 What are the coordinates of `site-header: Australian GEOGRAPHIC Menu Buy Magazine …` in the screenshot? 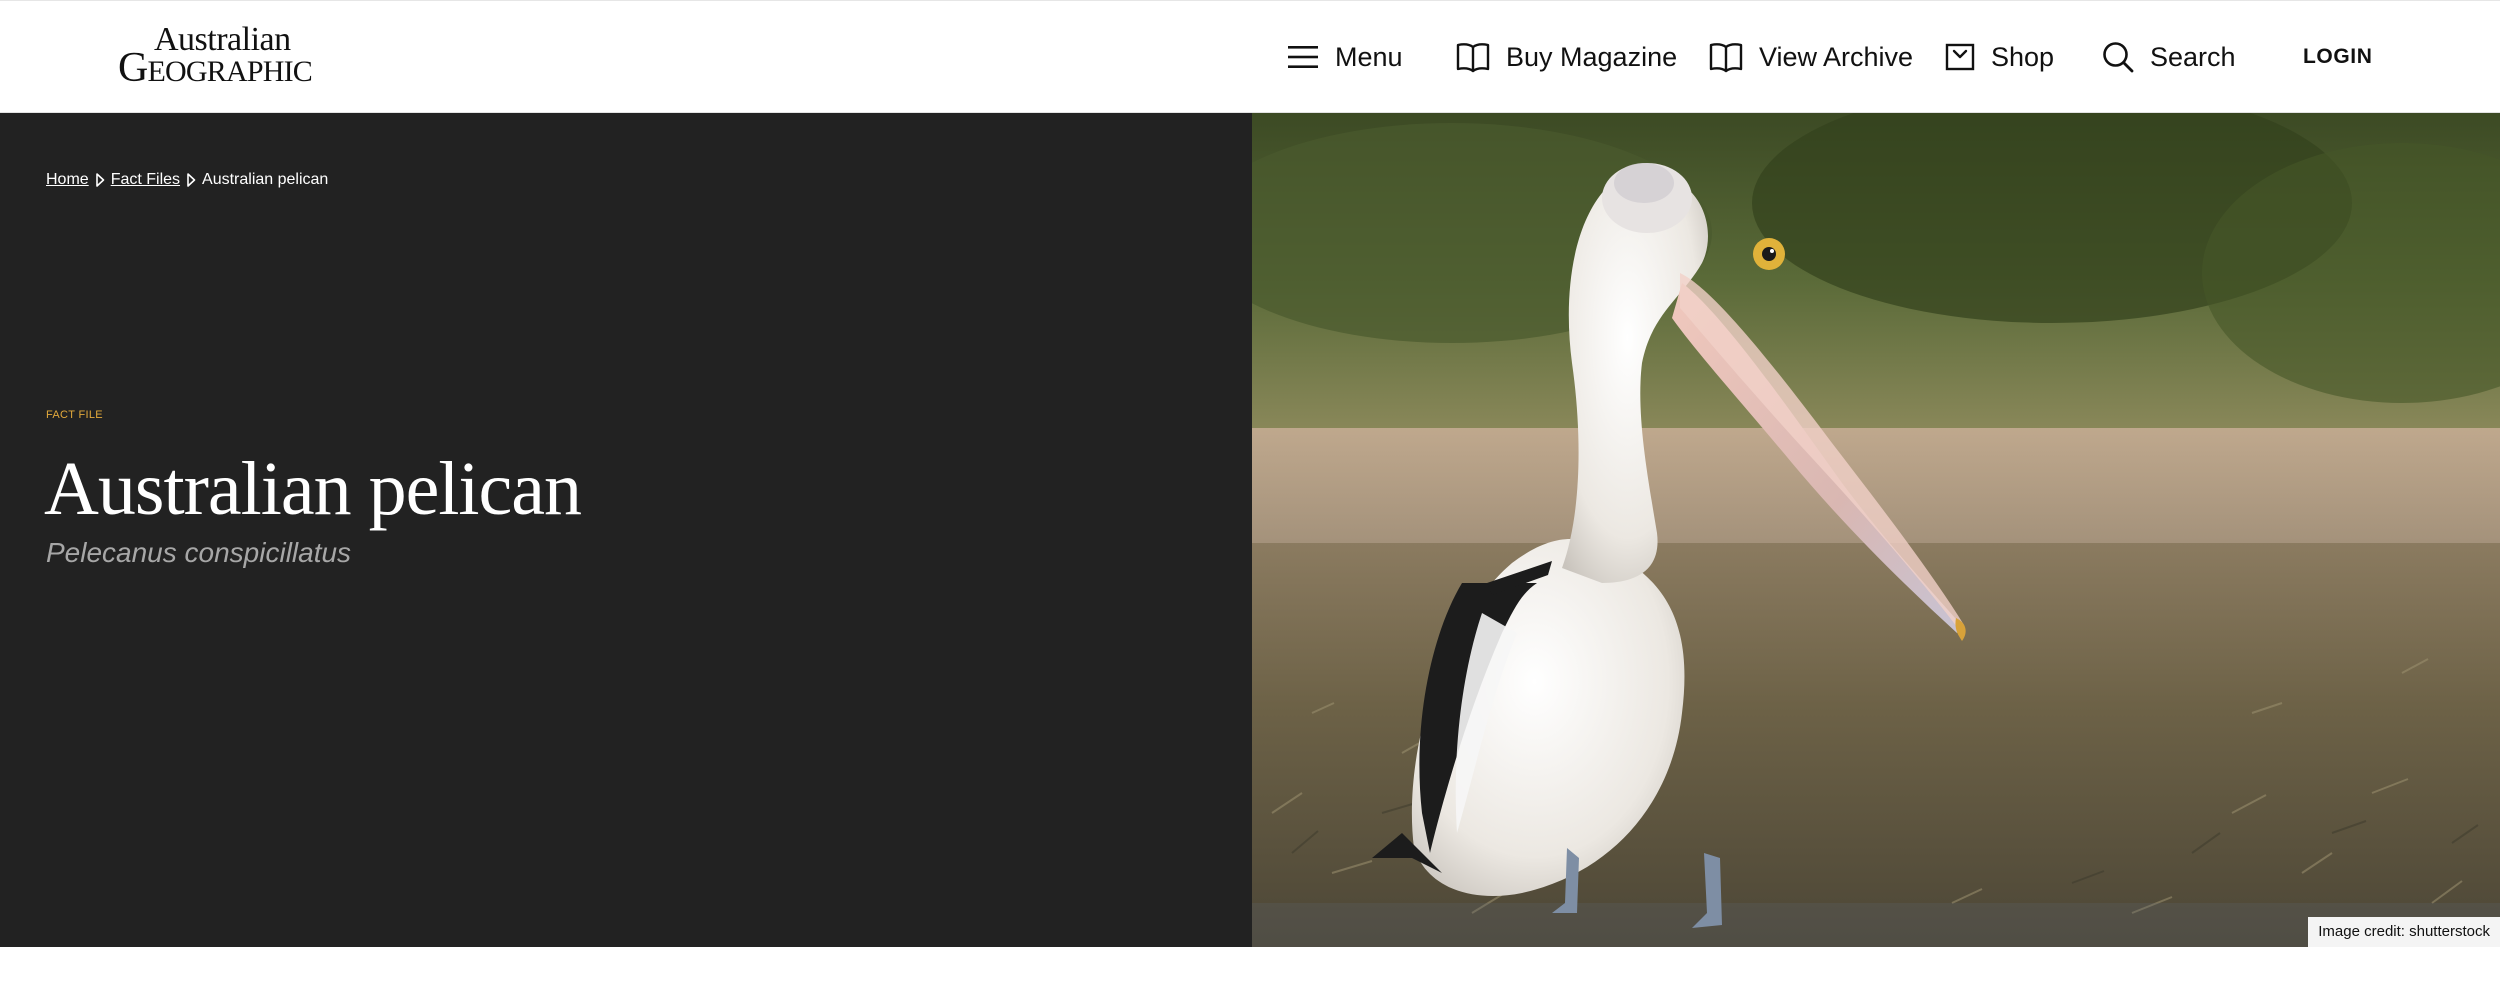 It's located at (1250, 57).